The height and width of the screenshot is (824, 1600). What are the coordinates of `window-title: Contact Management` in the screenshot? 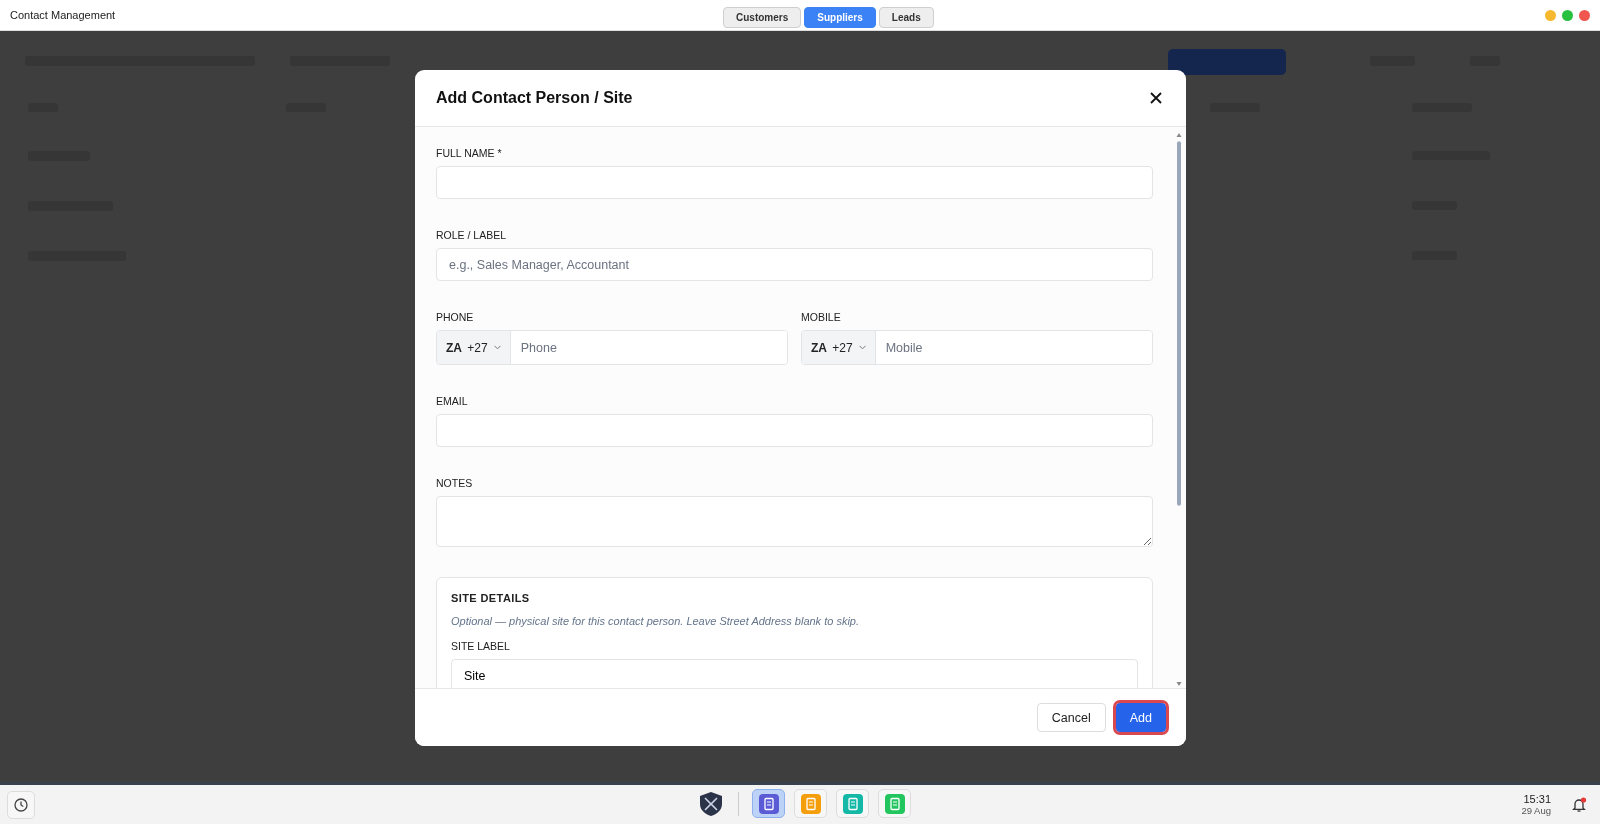 It's located at (63, 15).